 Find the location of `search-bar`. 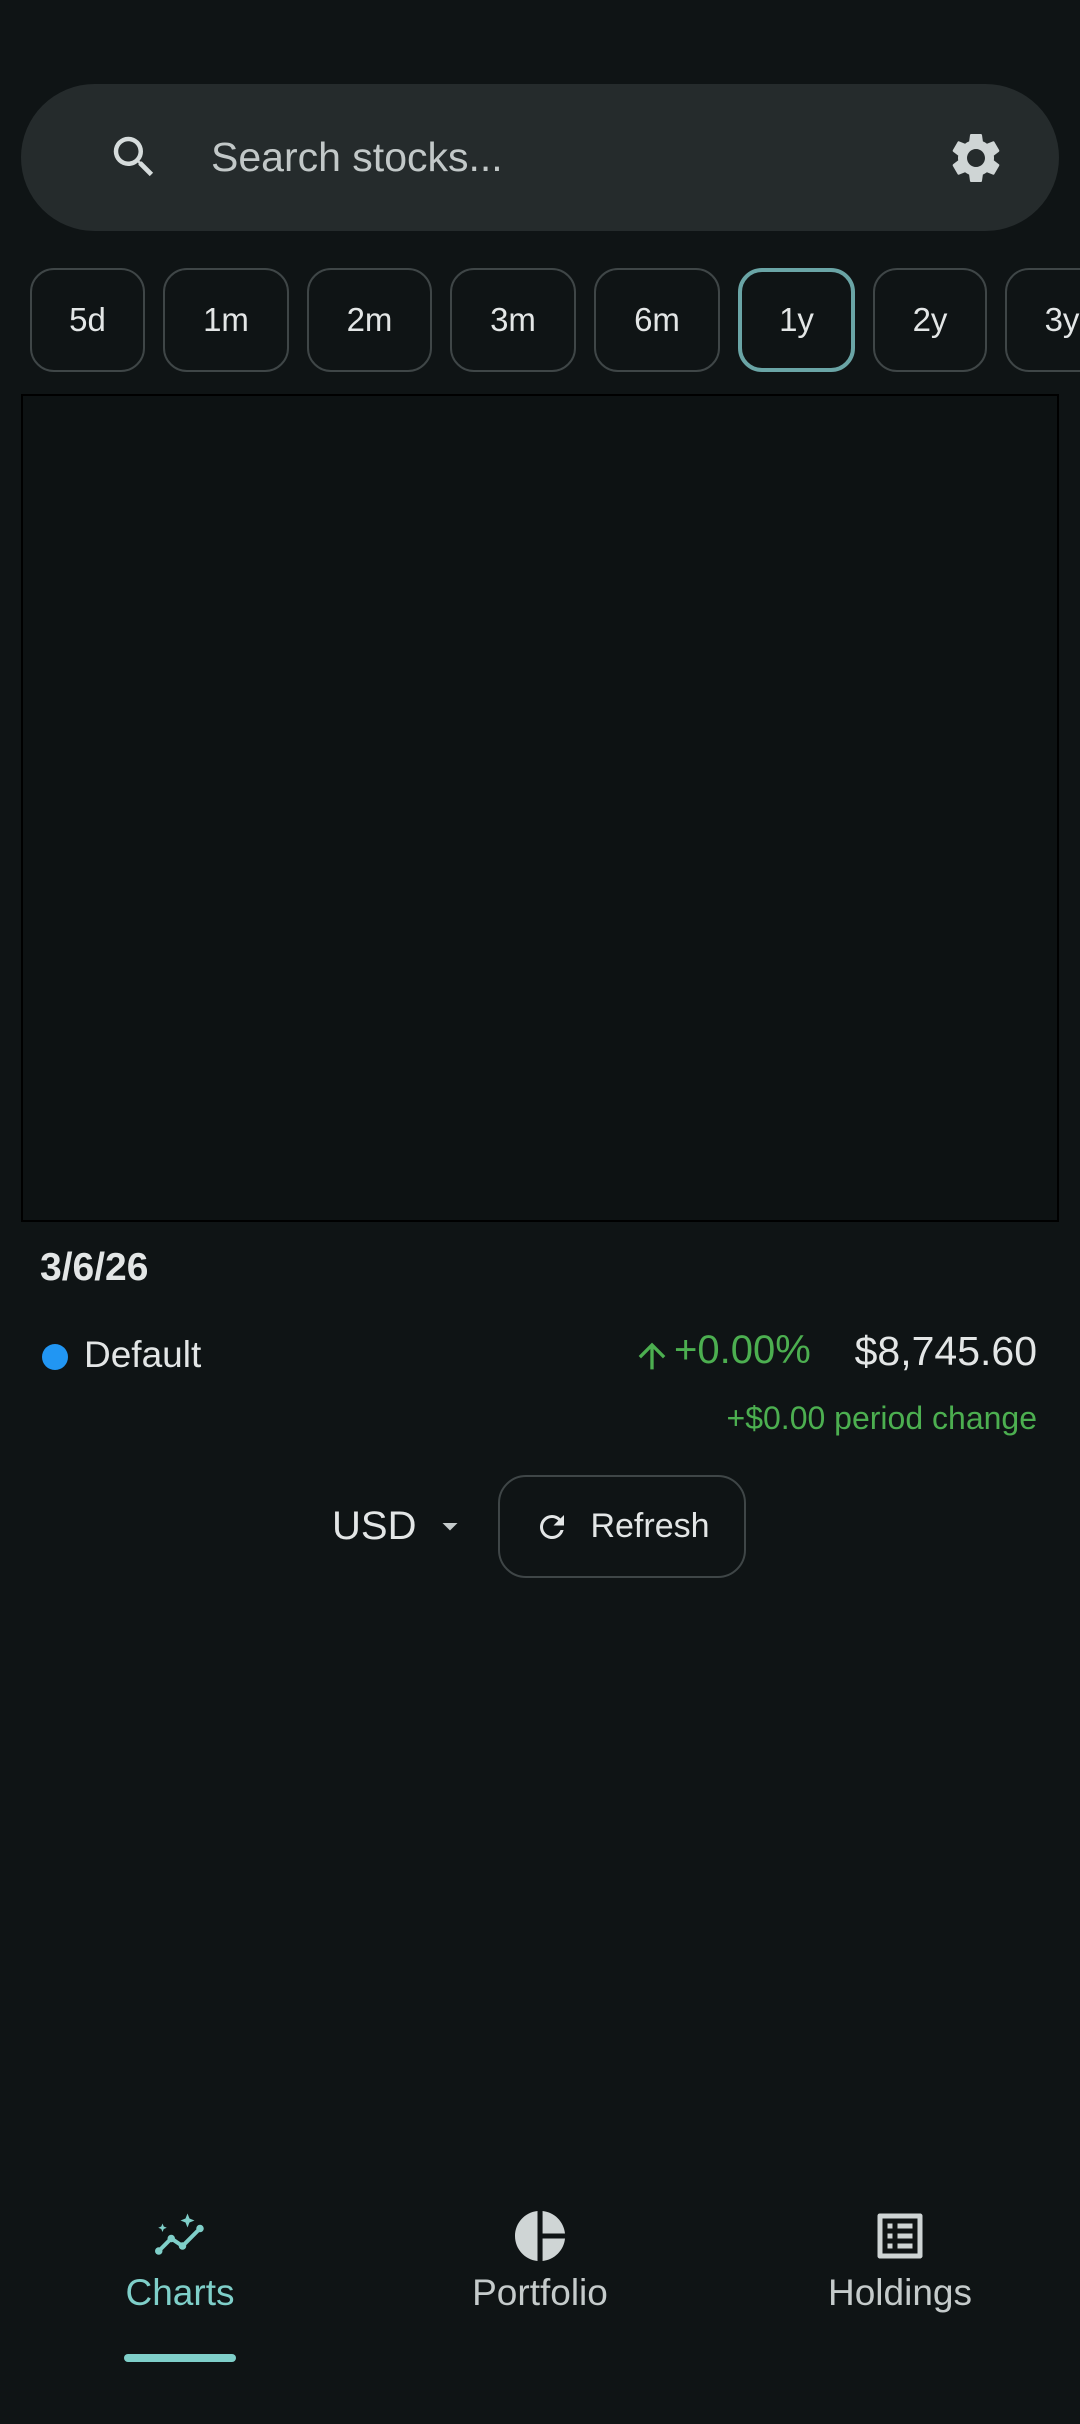

search-bar is located at coordinates (540, 157).